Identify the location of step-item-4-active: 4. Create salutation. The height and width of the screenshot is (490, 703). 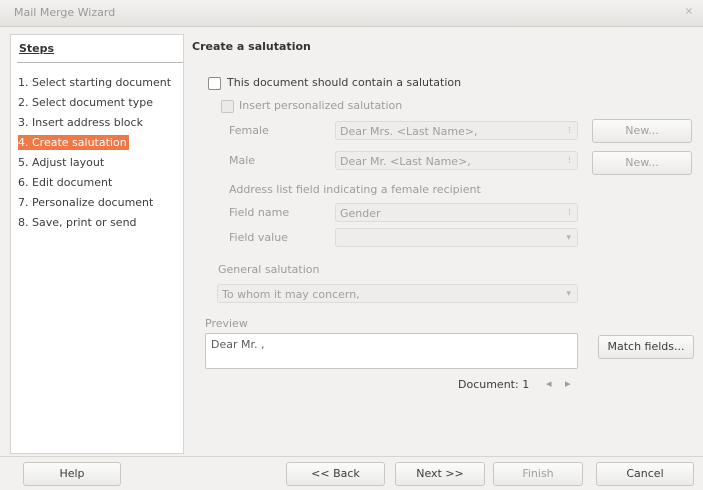
(73, 142).